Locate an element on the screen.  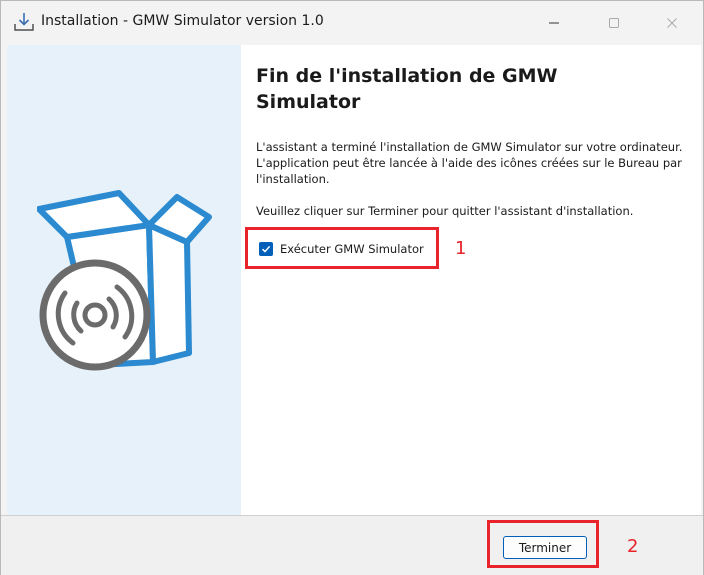
maximize-button is located at coordinates (614, 23).